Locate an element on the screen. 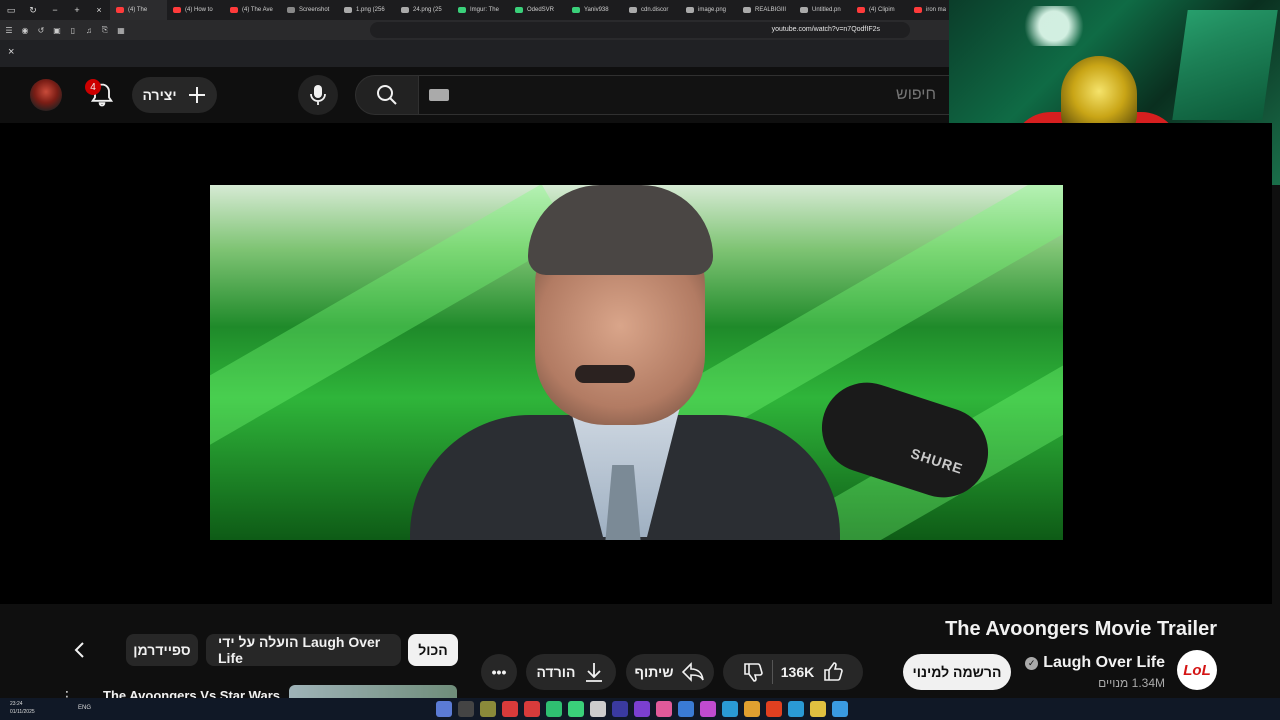 This screenshot has height=720, width=1280. like-icon is located at coordinates (833, 672).